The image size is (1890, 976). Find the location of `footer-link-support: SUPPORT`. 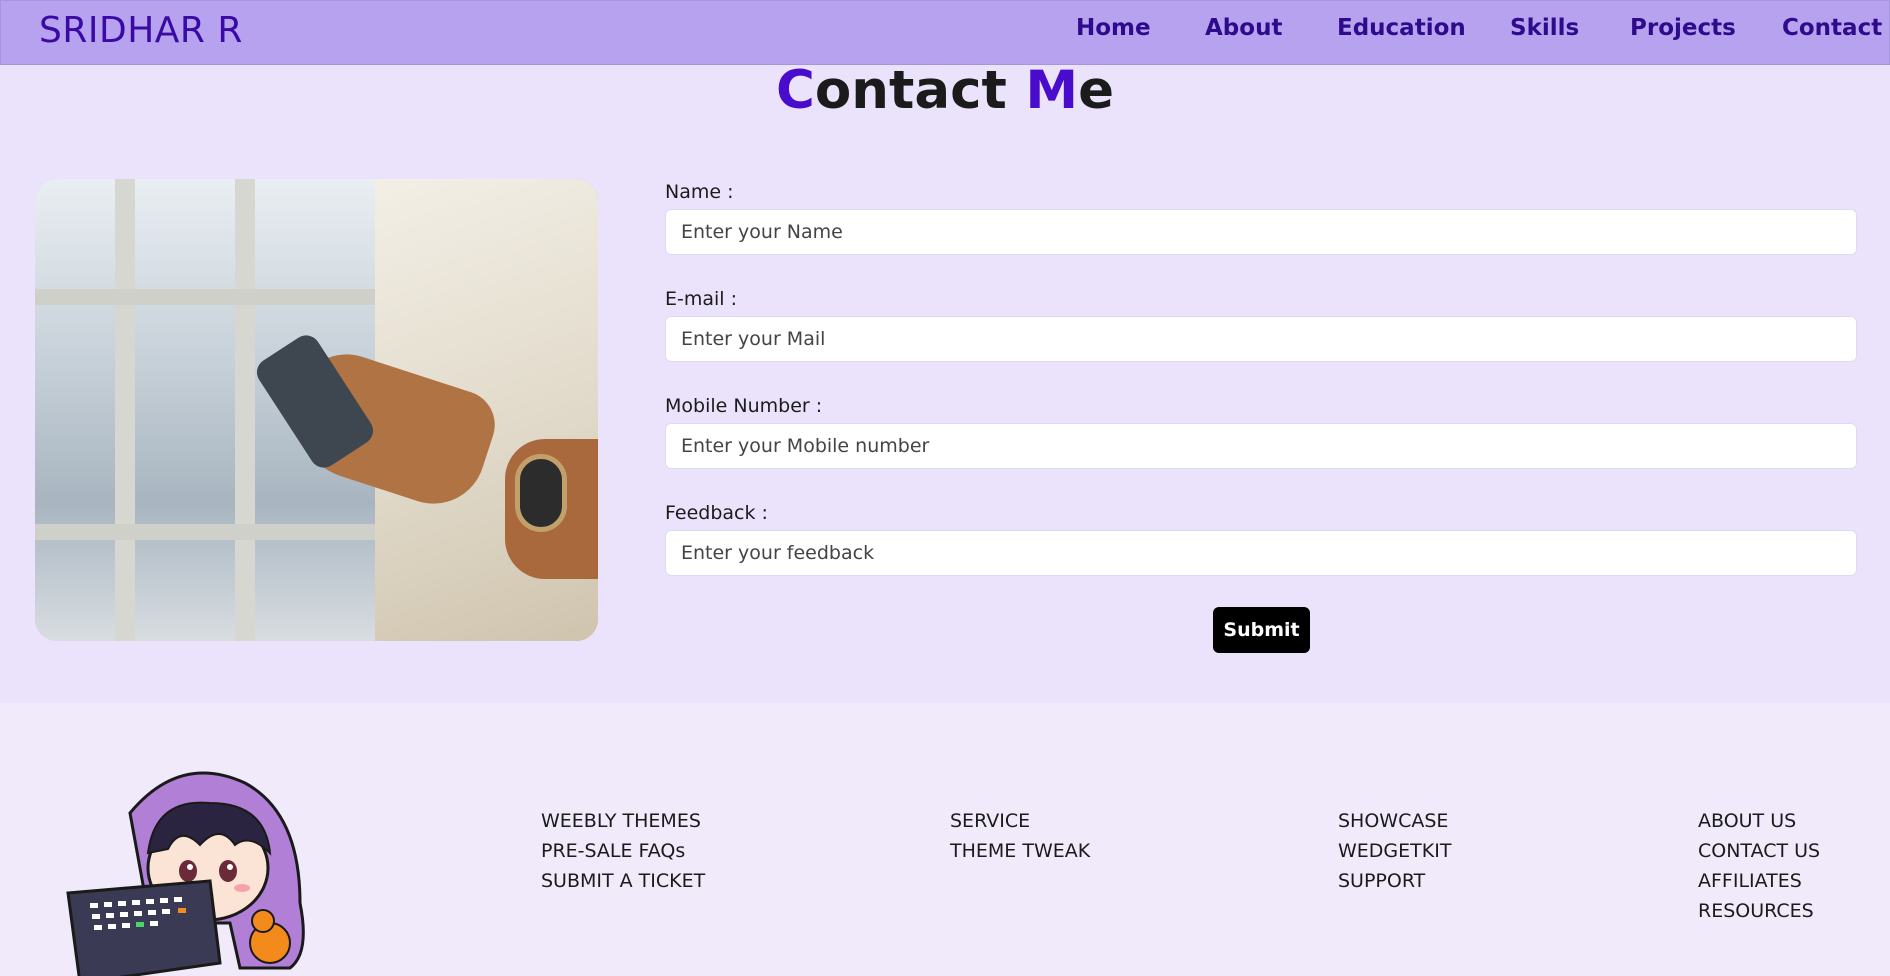

footer-link-support: SUPPORT is located at coordinates (1394, 881).